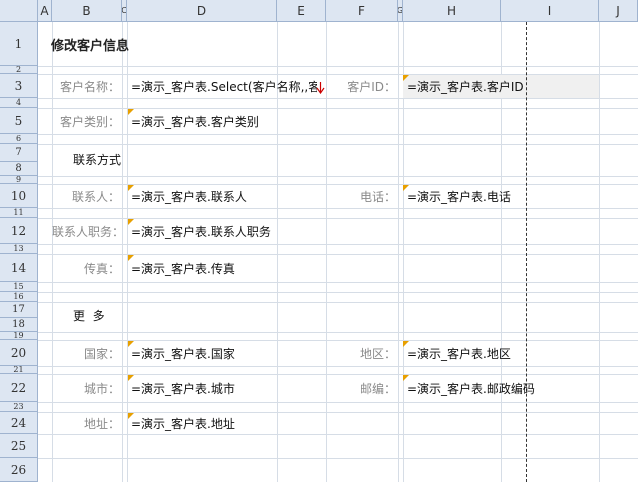 Image resolution: width=638 pixels, height=482 pixels. What do you see at coordinates (19, 121) in the screenshot?
I see `row-header-5: 5` at bounding box center [19, 121].